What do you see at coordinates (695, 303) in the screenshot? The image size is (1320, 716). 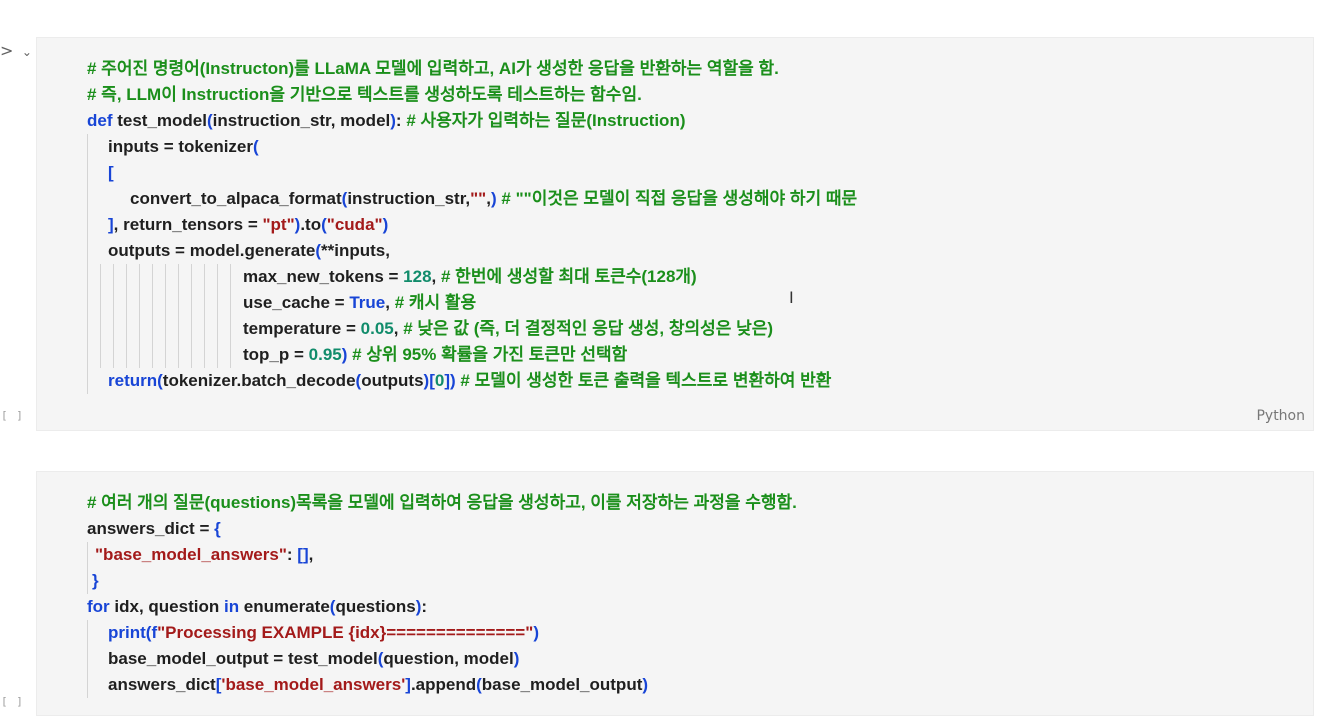 I see `code-line: use_cache = True, # 캐시 활용` at bounding box center [695, 303].